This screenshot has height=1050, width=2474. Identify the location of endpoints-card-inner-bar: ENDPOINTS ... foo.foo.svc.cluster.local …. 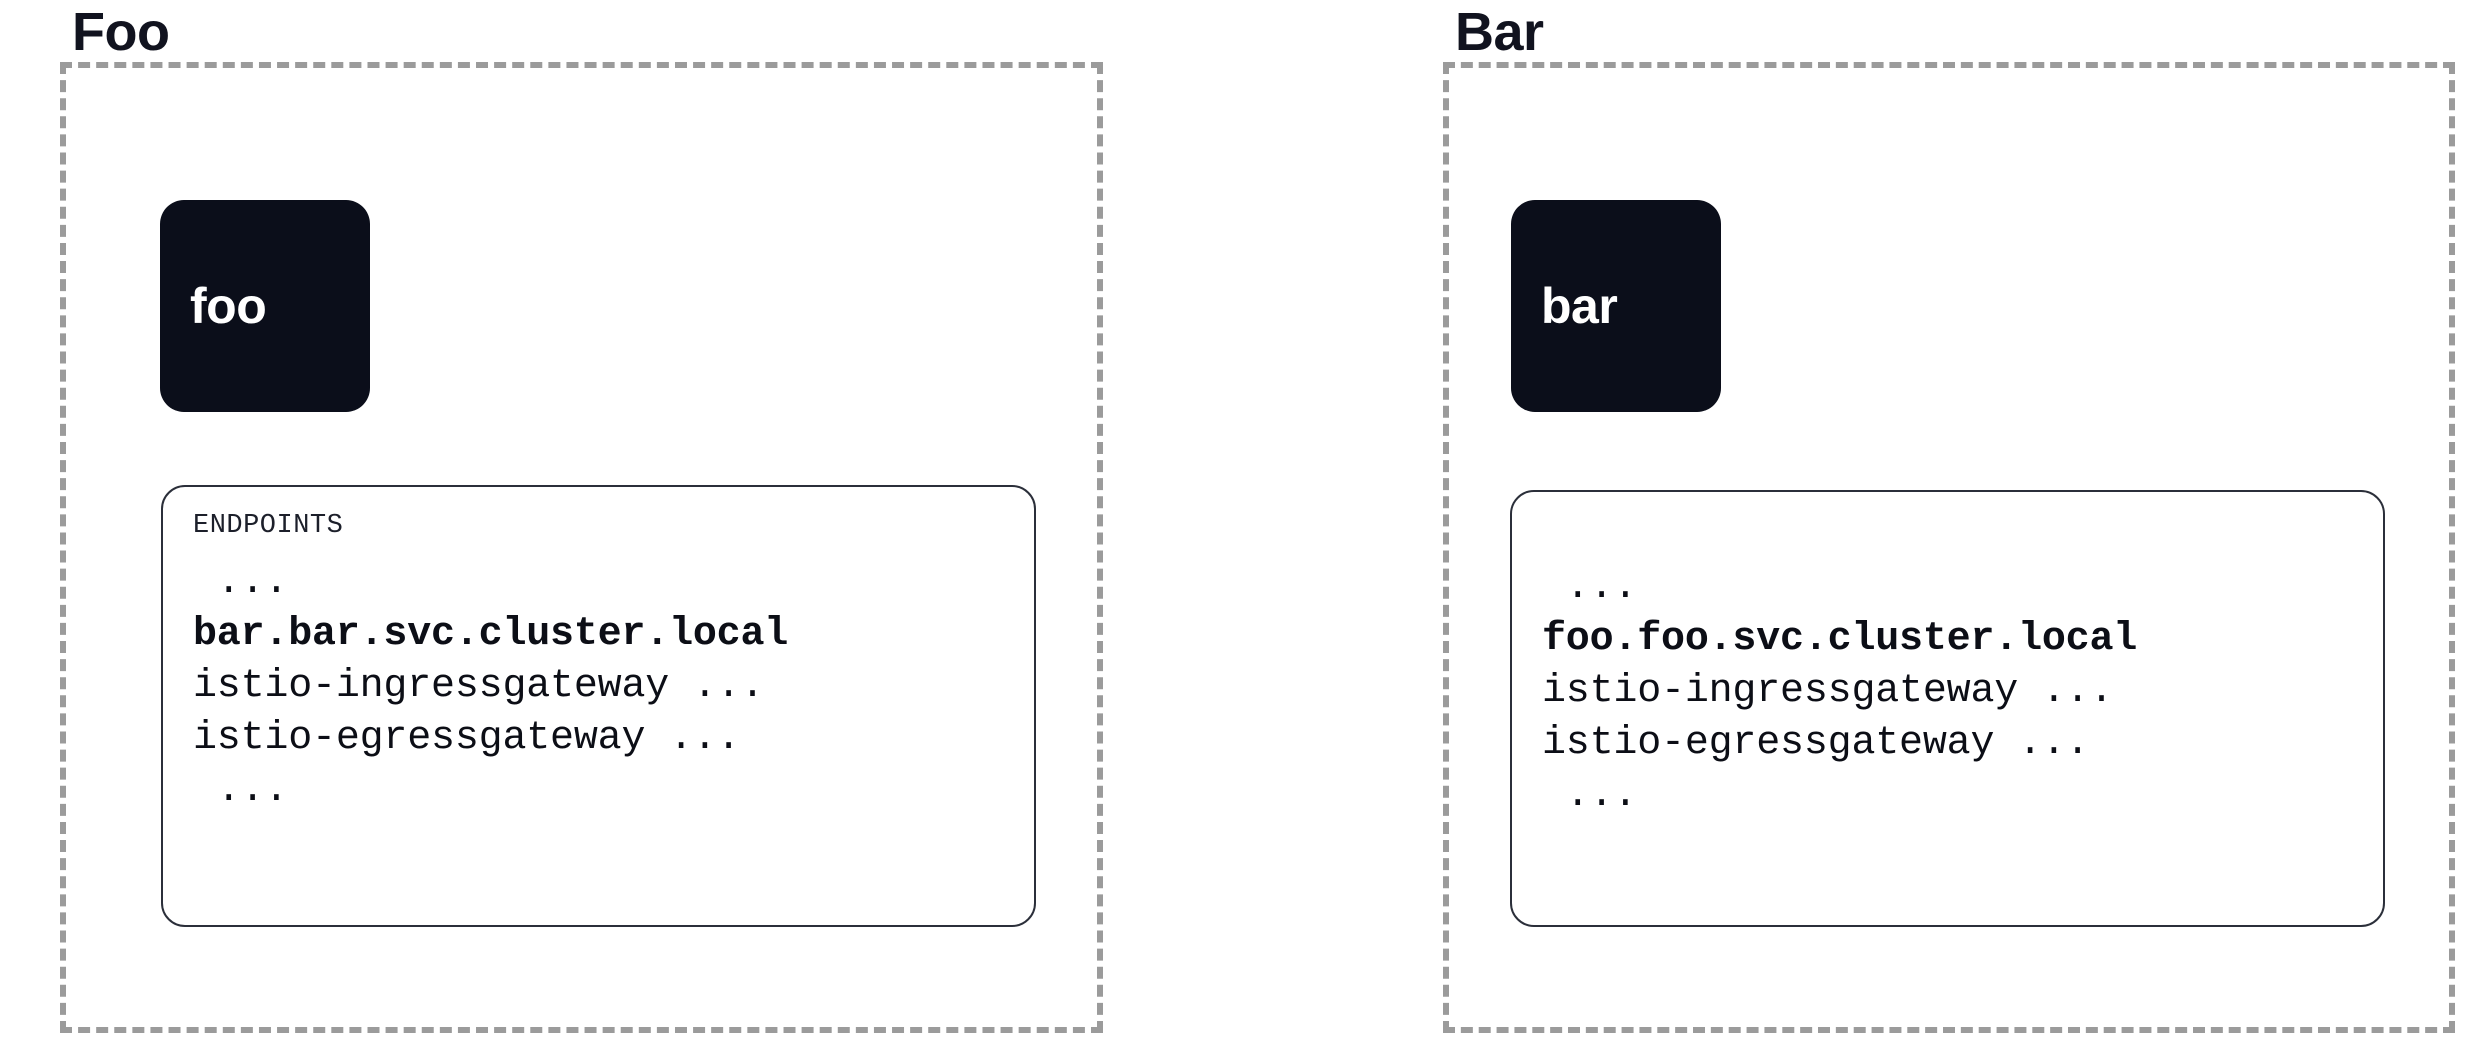
(1956, 668).